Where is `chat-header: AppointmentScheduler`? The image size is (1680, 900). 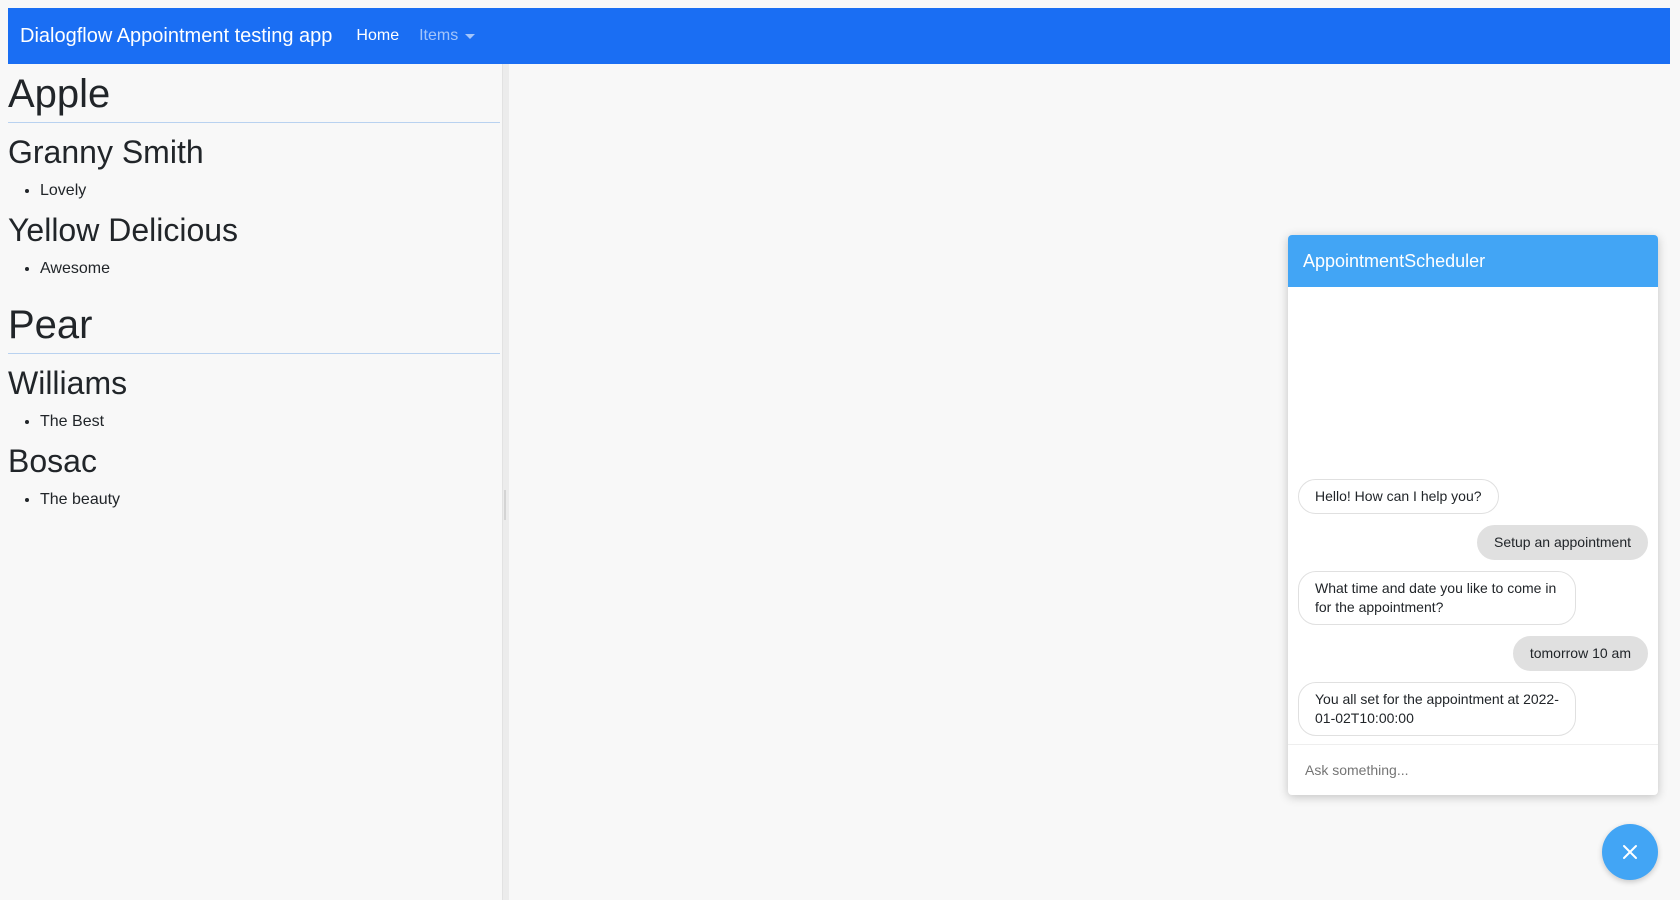 chat-header: AppointmentScheduler is located at coordinates (1473, 261).